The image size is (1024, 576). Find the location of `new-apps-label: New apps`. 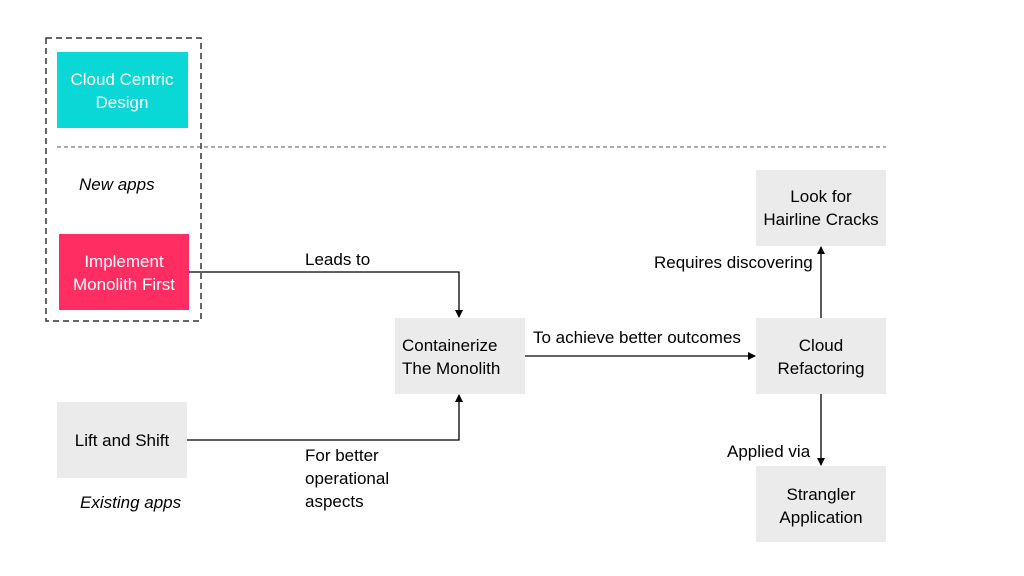

new-apps-label: New apps is located at coordinates (117, 184).